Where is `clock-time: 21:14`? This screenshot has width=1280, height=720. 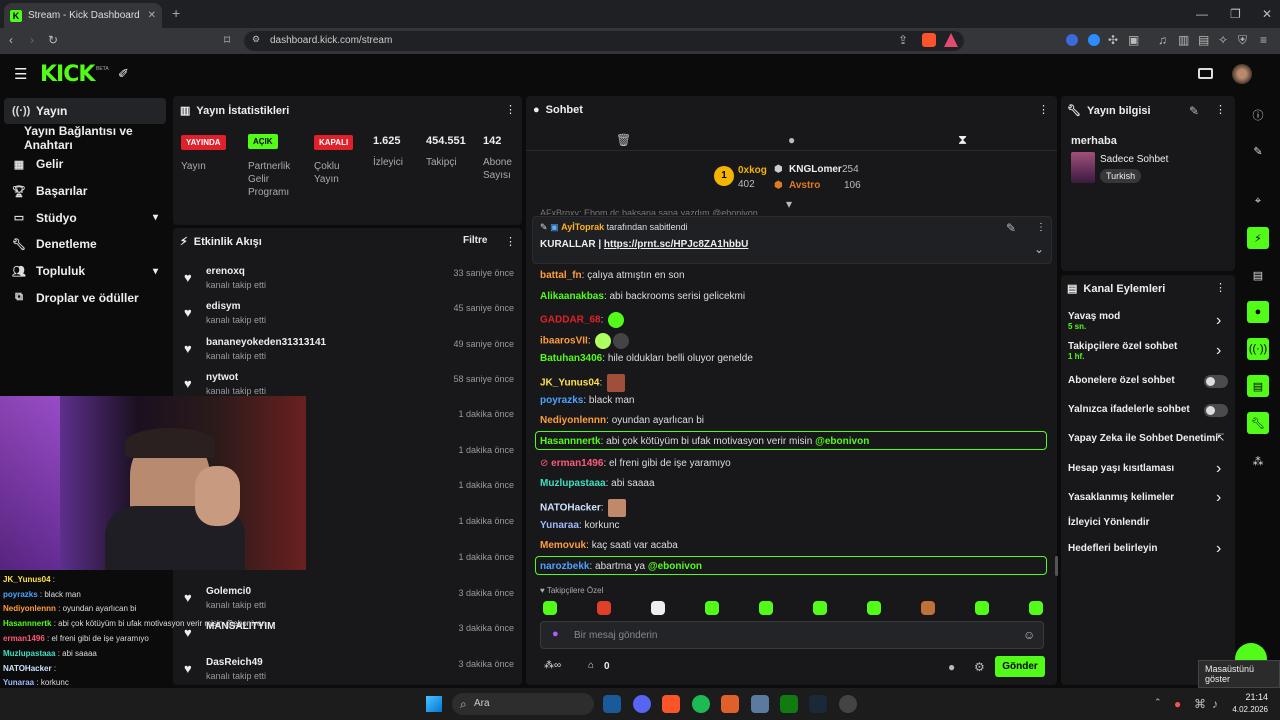
clock-time: 21:14 is located at coordinates (1252, 697).